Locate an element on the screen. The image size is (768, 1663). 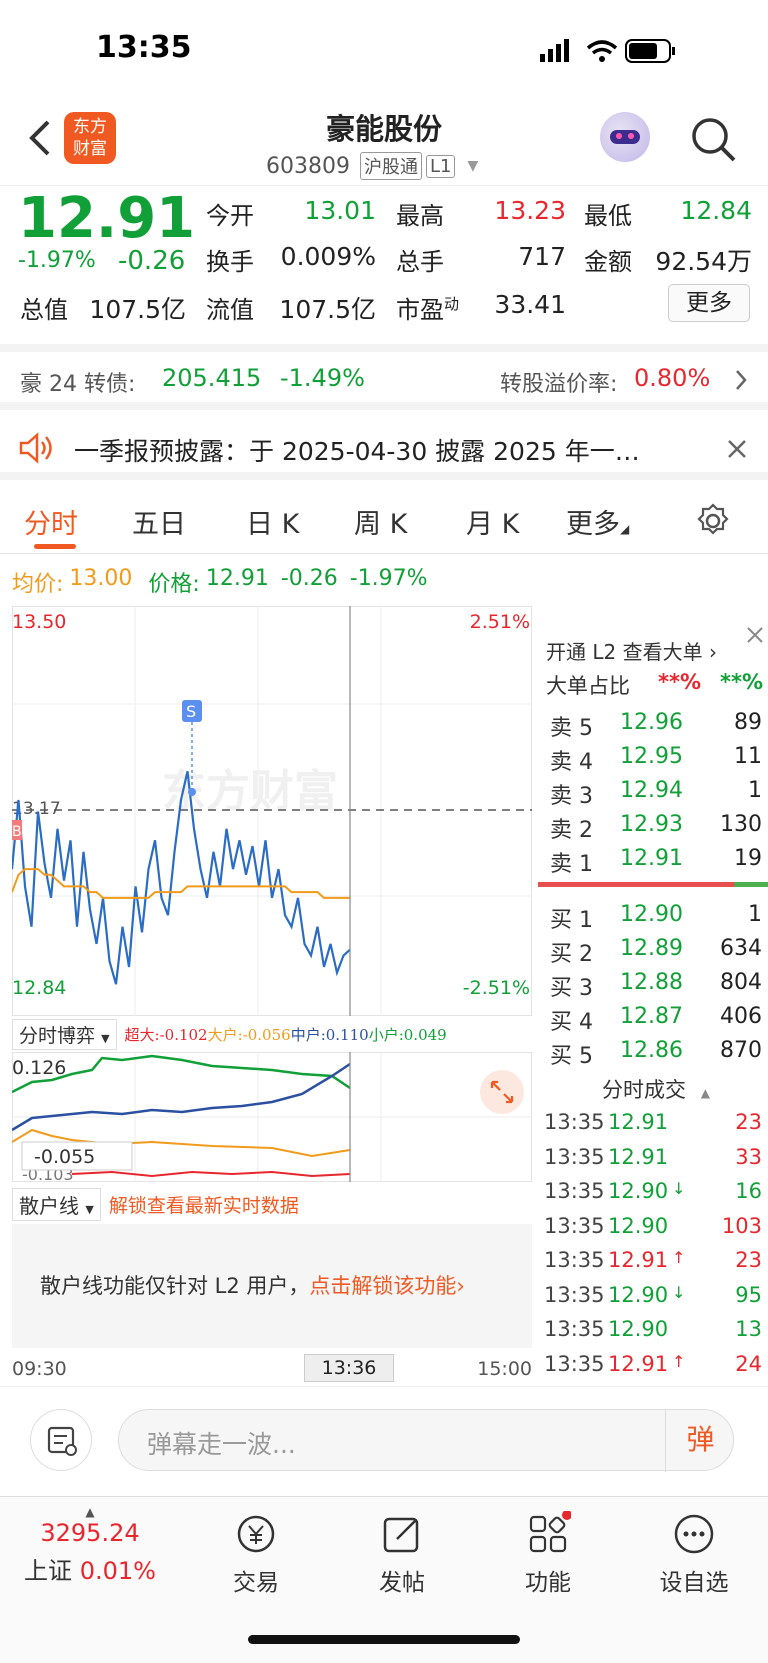
ask-label: 卖 2 is located at coordinates (571, 830).